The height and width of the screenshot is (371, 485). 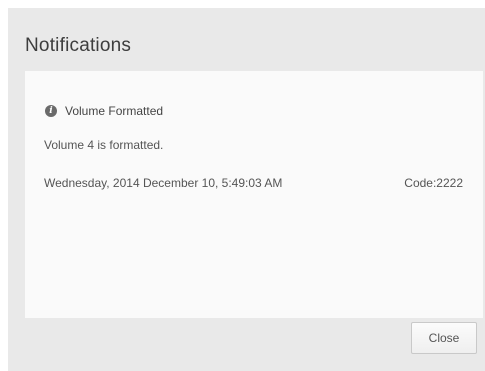 I want to click on notification-header: i Volume Formatted, so click(x=104, y=111).